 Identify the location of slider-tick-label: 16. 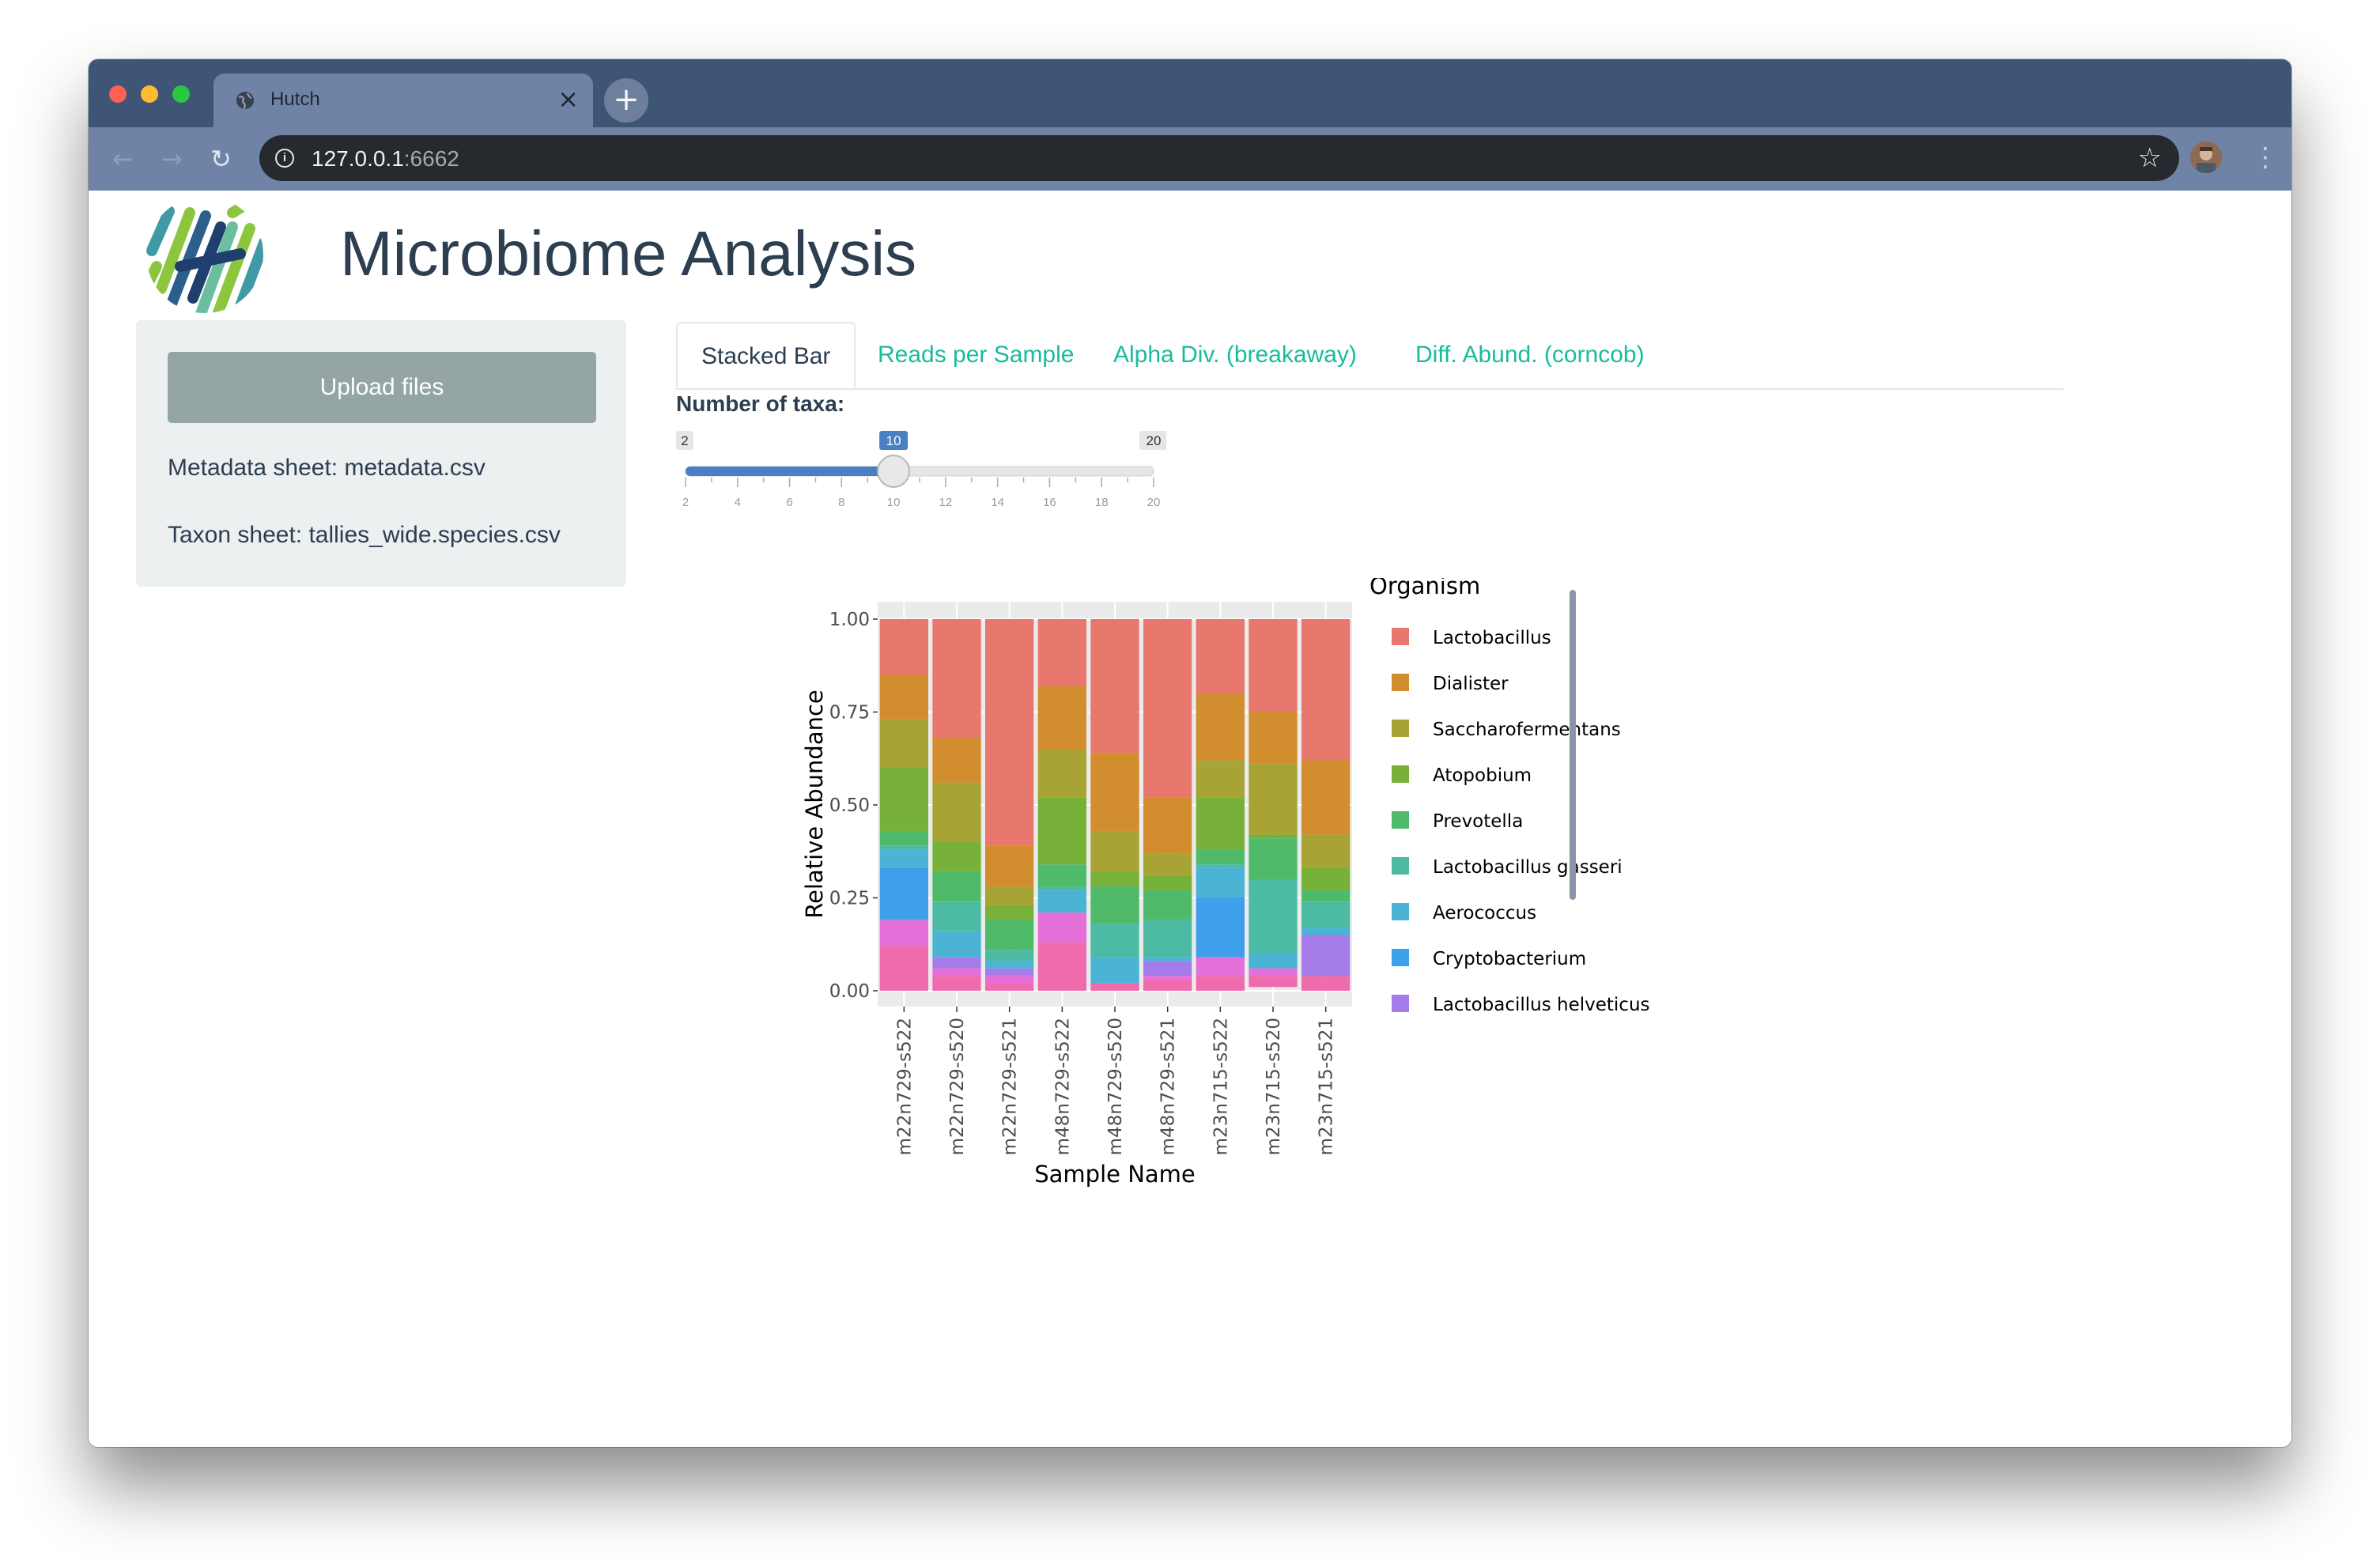
(1049, 502).